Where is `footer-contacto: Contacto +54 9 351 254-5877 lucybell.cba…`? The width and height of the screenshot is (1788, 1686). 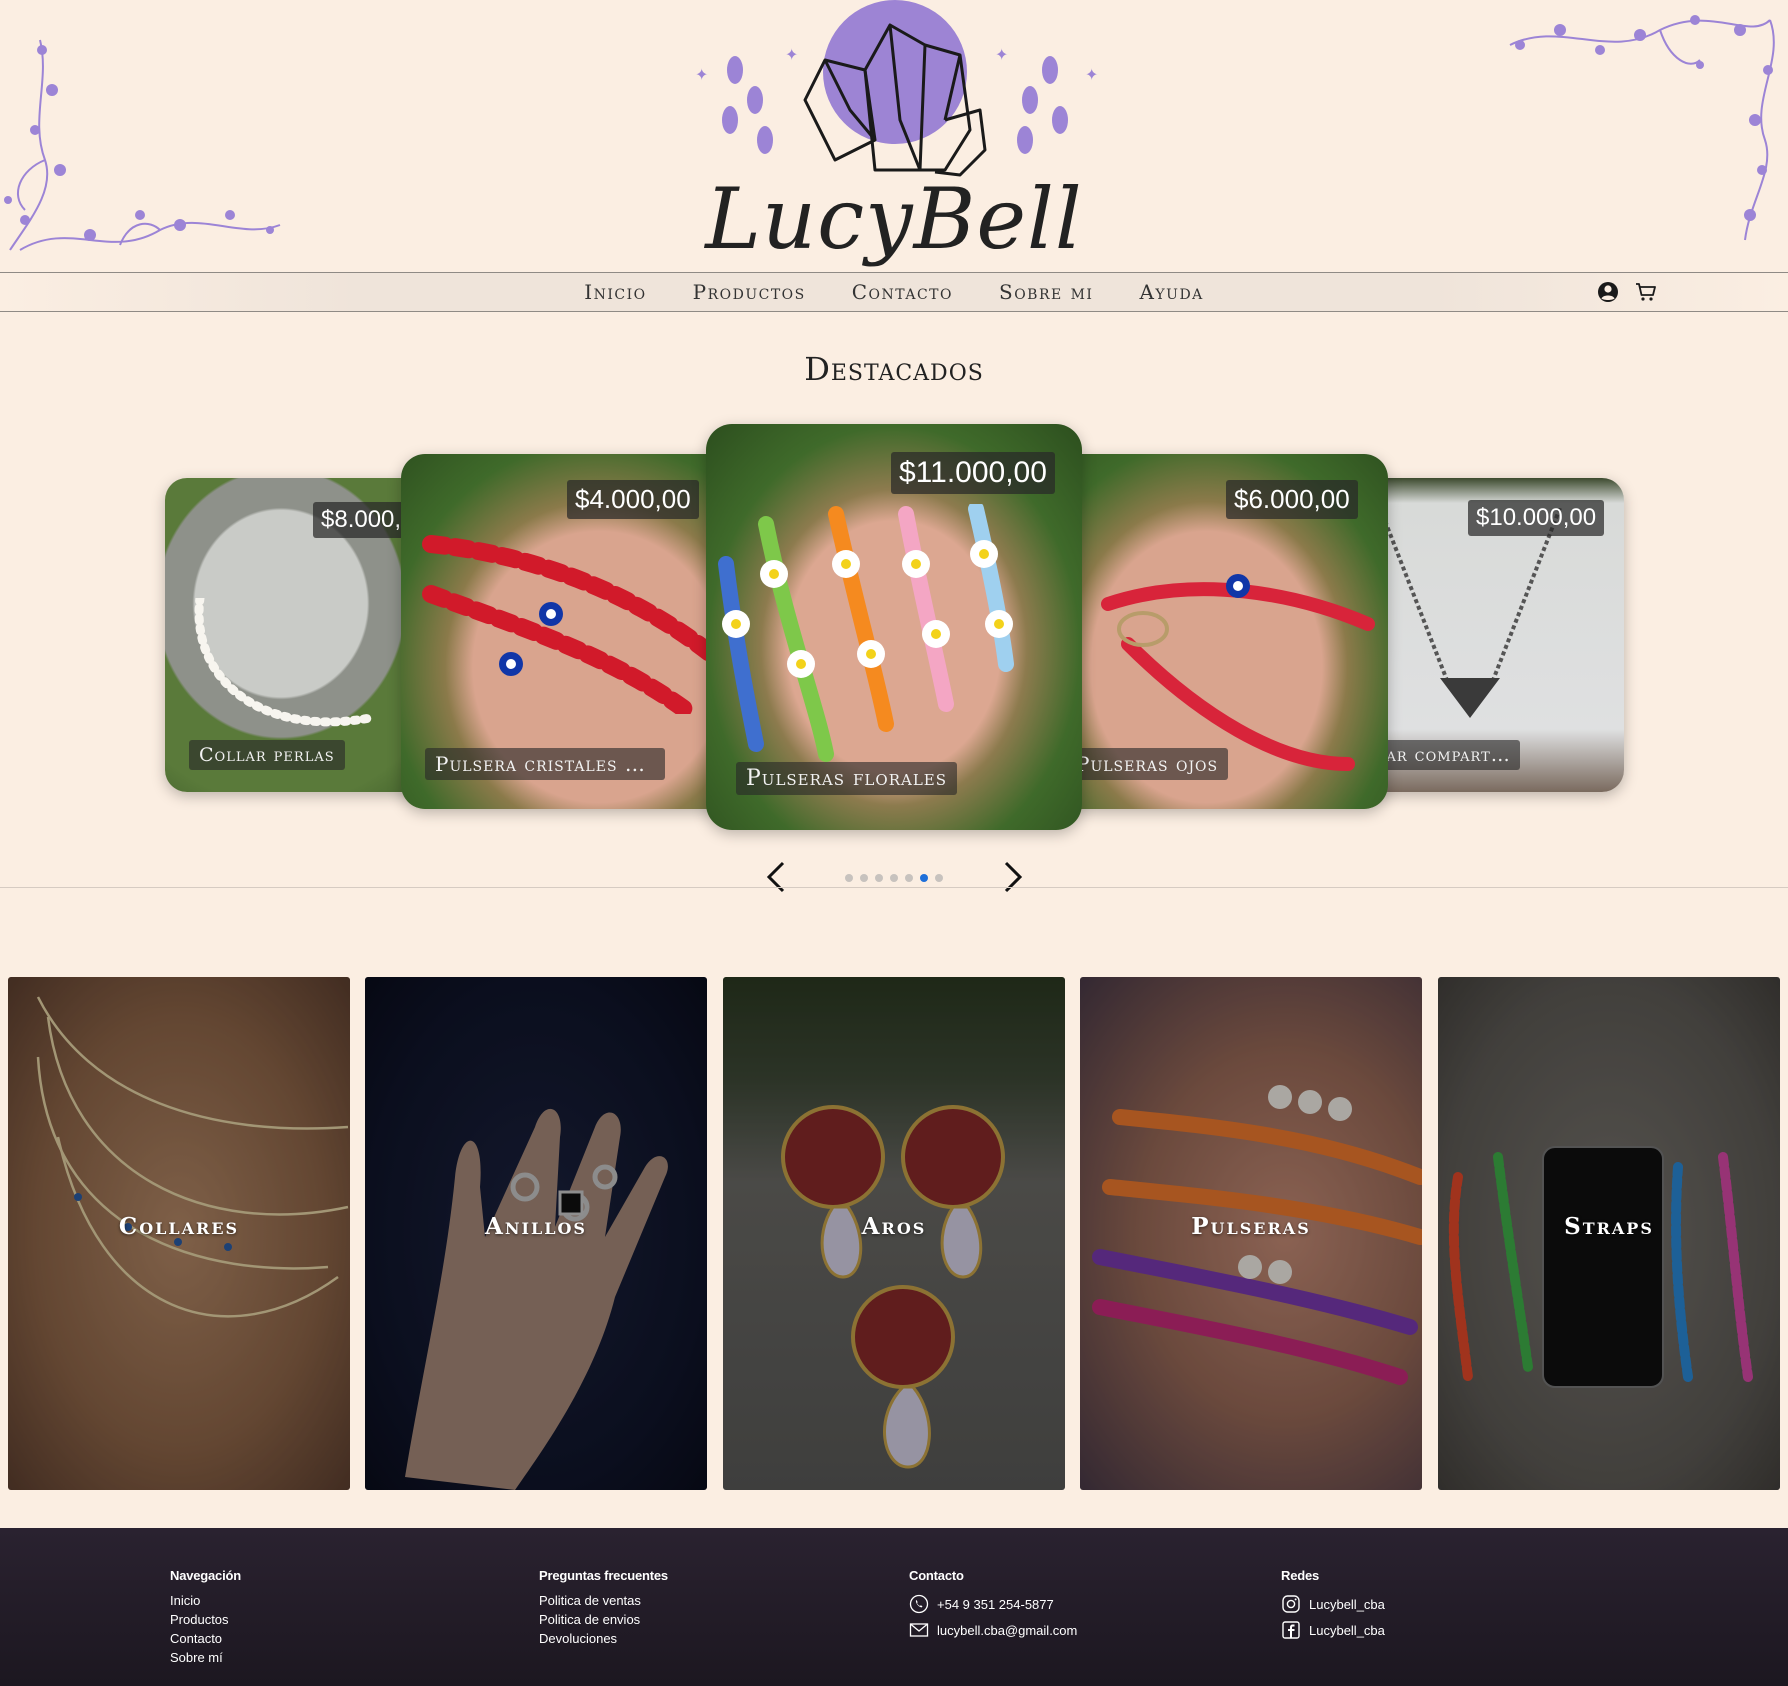 footer-contacto: Contacto +54 9 351 254-5877 lucybell.cba… is located at coordinates (993, 1605).